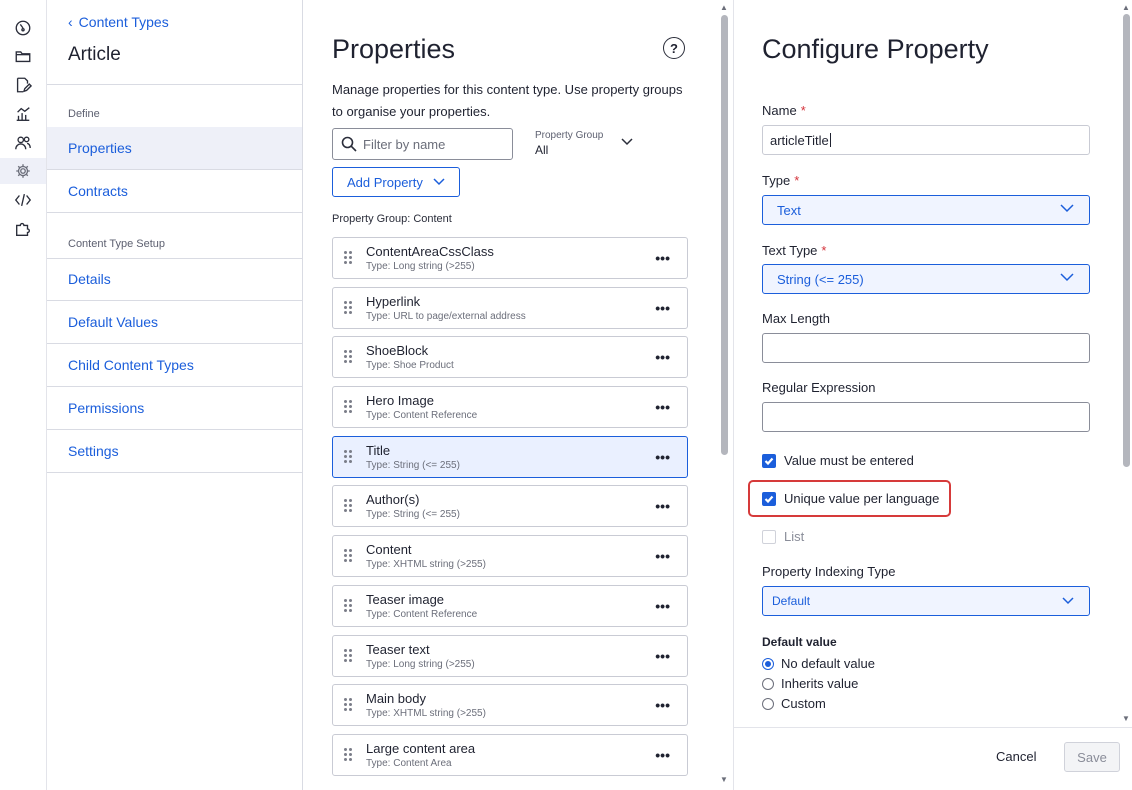 This screenshot has width=1132, height=790. What do you see at coordinates (510, 655) in the screenshot?
I see `property-card: Teaser text Type: Long string (>255) •••` at bounding box center [510, 655].